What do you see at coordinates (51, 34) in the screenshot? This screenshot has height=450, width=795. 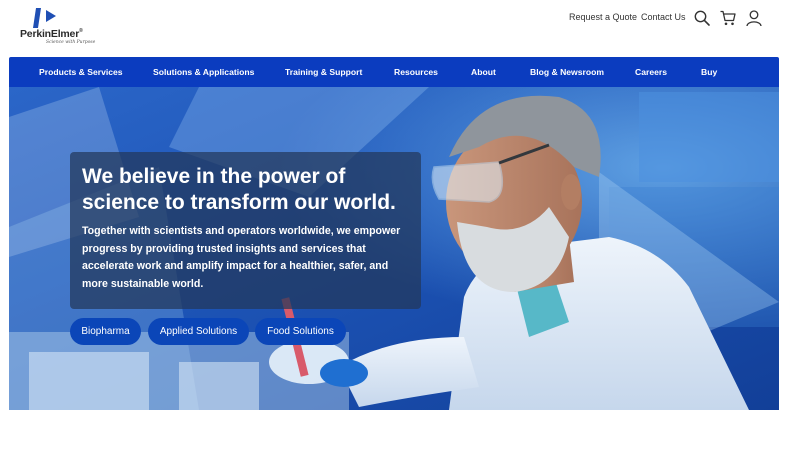 I see `logo-wordmark: PerkinElmer®` at bounding box center [51, 34].